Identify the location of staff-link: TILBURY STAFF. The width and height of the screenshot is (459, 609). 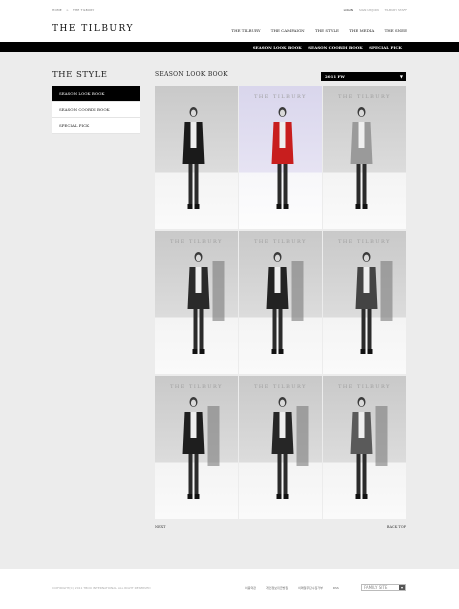
(396, 10).